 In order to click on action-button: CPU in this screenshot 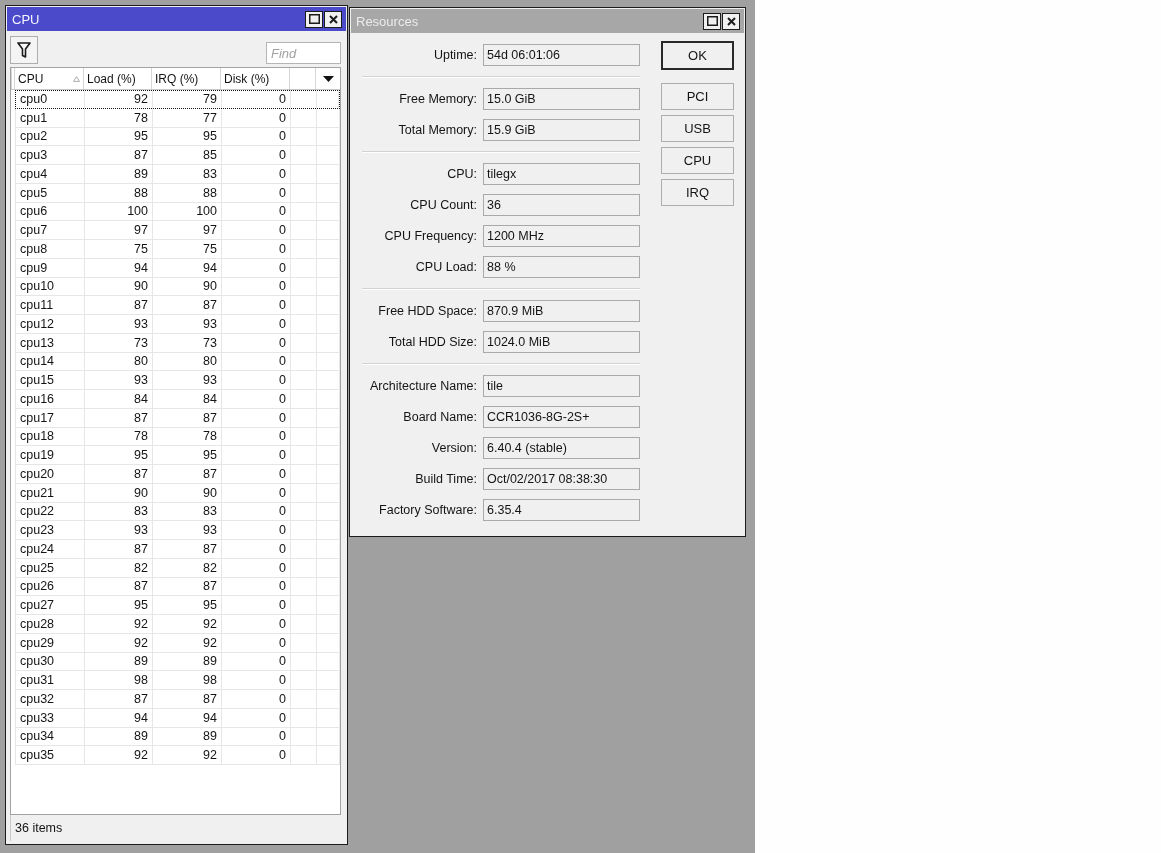, I will do `click(697, 160)`.